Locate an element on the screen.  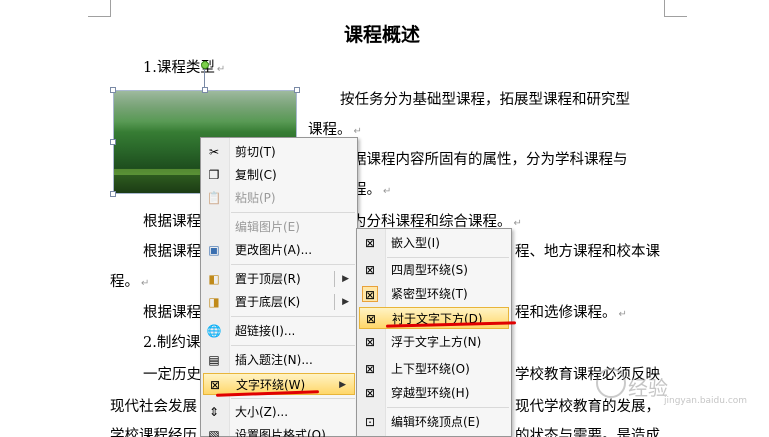
submenu-item-in-front-of-text: ⊠ 浮于文字上方(N) is located at coordinates (434, 342).